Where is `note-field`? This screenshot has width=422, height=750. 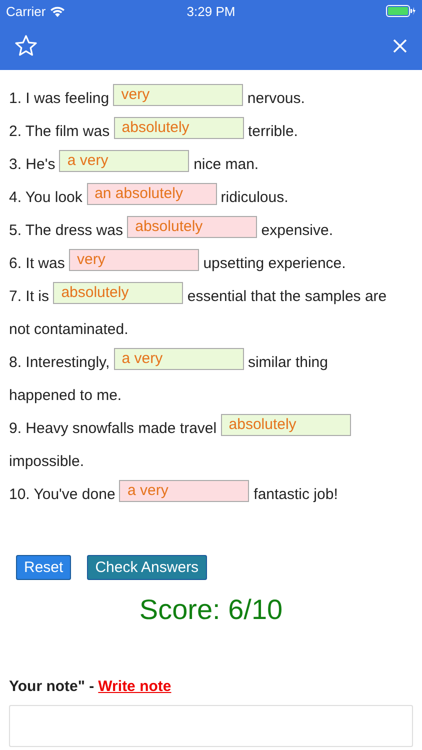 note-field is located at coordinates (211, 726).